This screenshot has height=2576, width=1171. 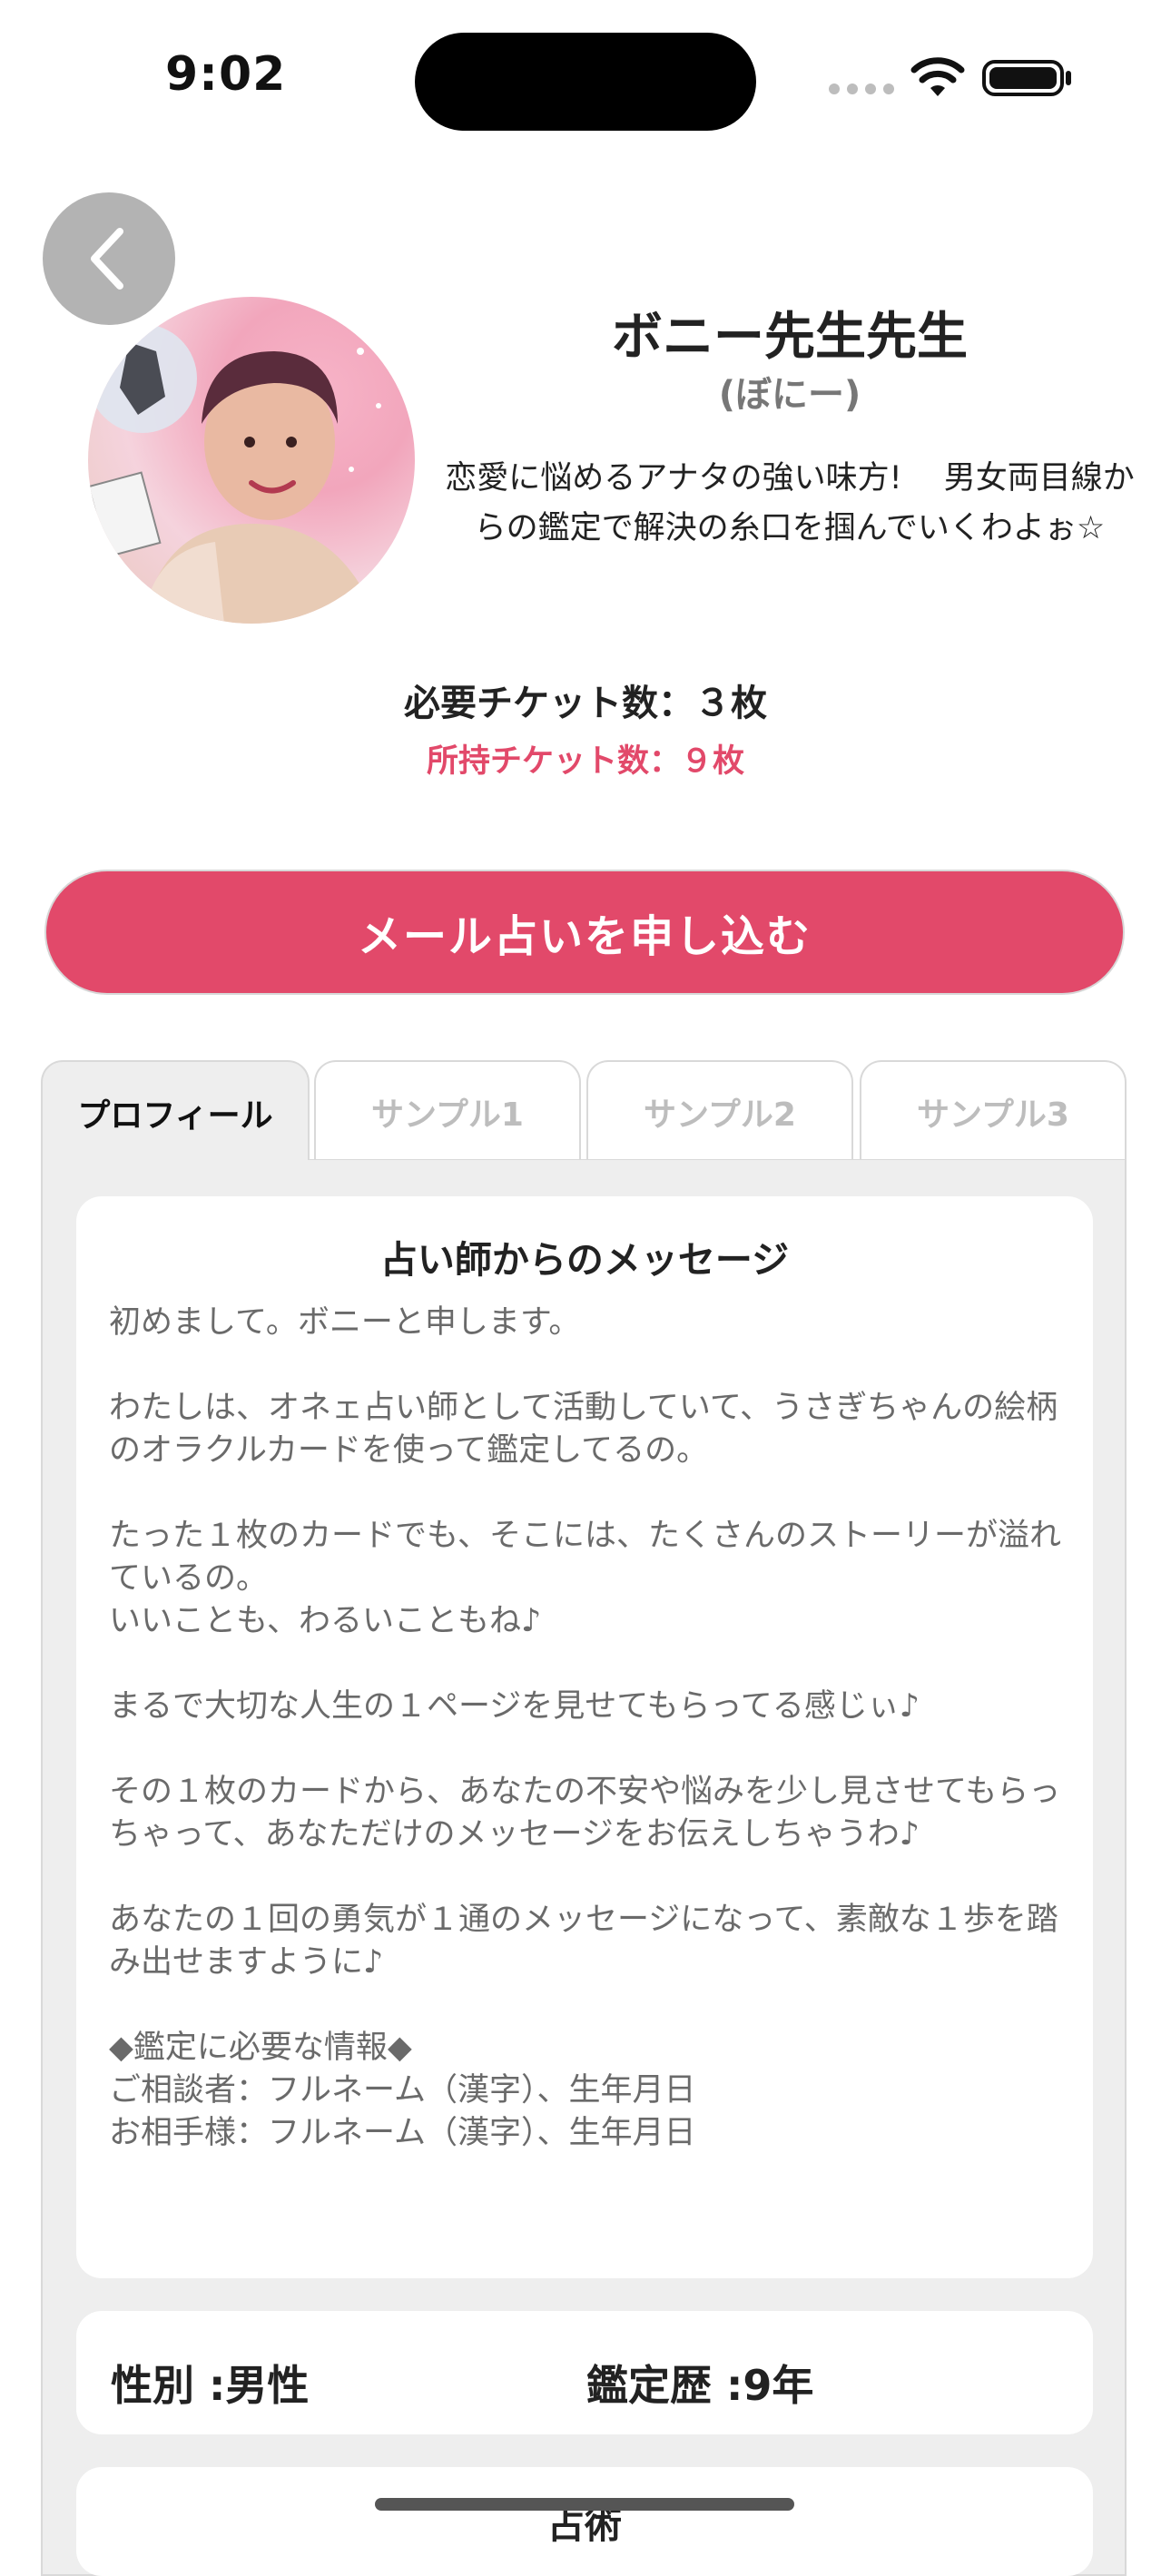 I want to click on battery-cap, so click(x=1069, y=78).